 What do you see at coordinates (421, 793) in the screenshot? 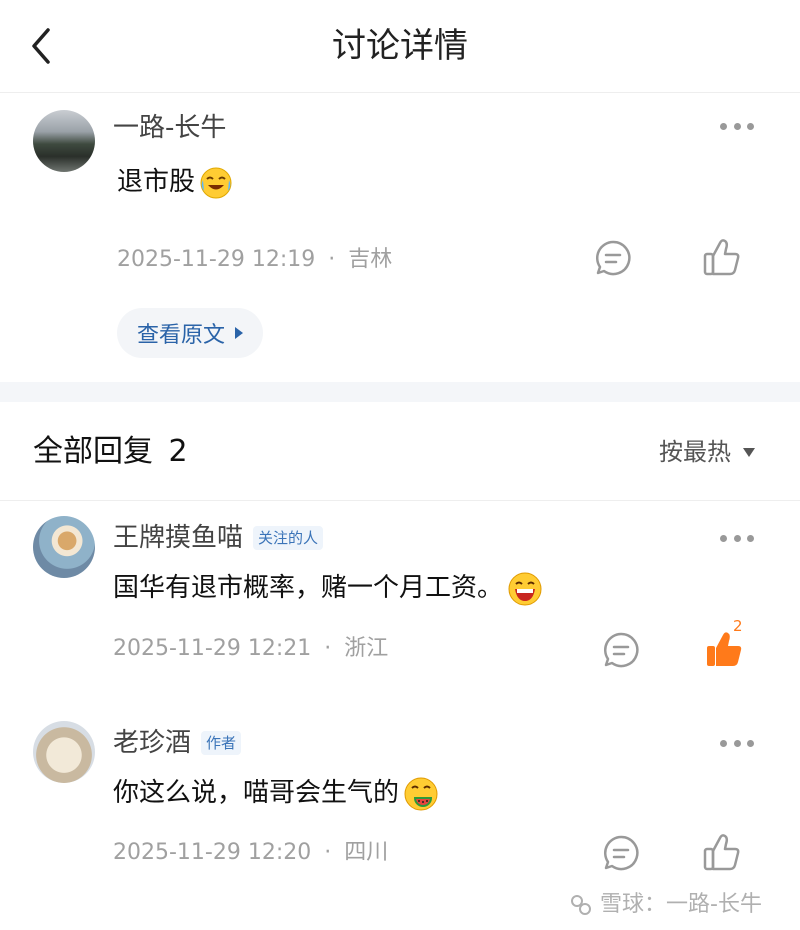
I see `watermelon-eating-emoji` at bounding box center [421, 793].